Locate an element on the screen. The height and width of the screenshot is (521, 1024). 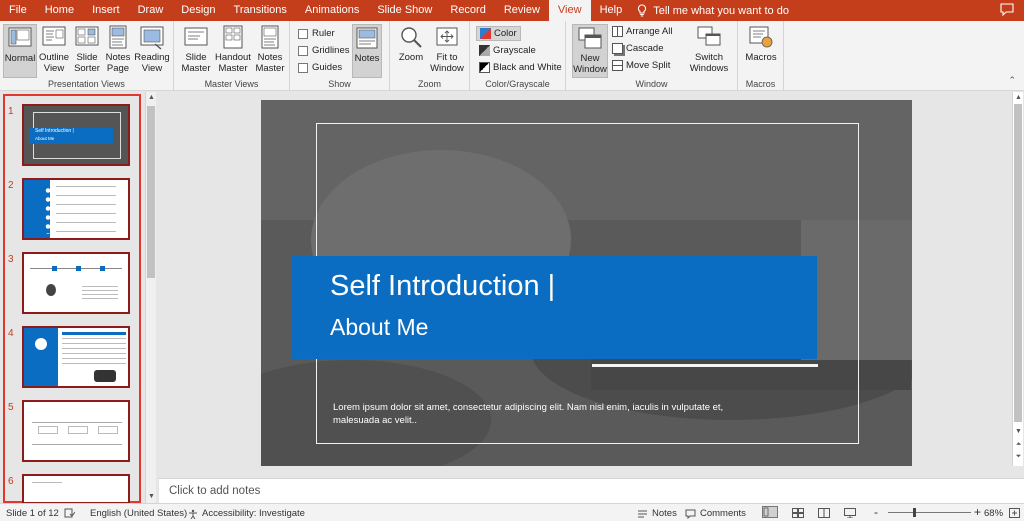
thumbnail-4-header is located at coordinates (94, 333).